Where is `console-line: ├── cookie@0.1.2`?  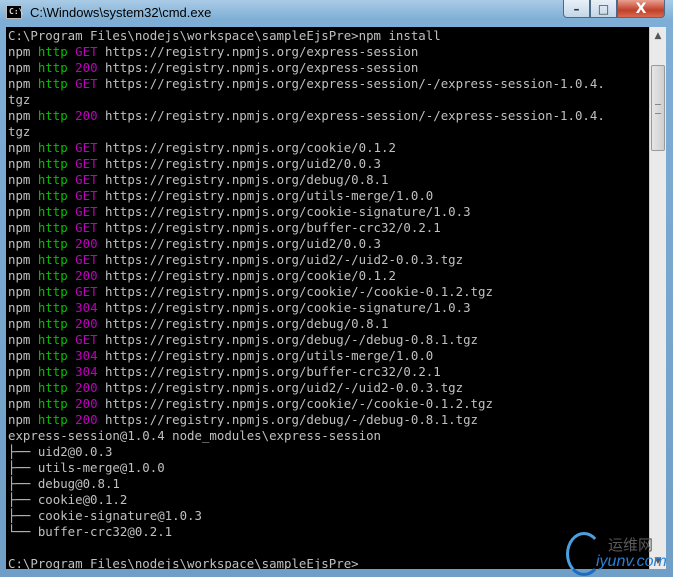
console-line: ├── cookie@0.1.2 is located at coordinates (306, 500).